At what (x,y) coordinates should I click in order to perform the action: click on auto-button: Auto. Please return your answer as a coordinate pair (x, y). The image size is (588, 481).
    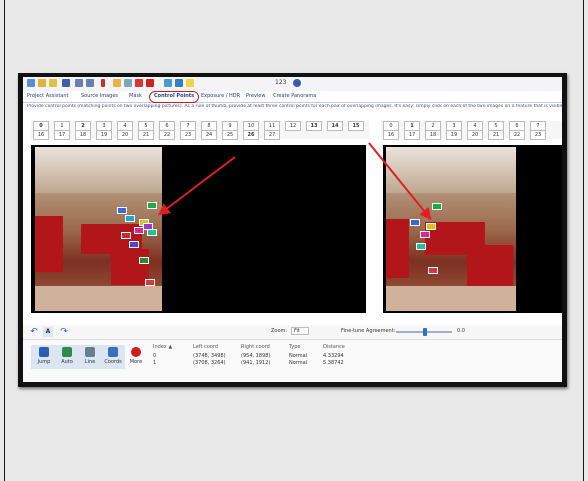
    Looking at the image, I should click on (67, 357).